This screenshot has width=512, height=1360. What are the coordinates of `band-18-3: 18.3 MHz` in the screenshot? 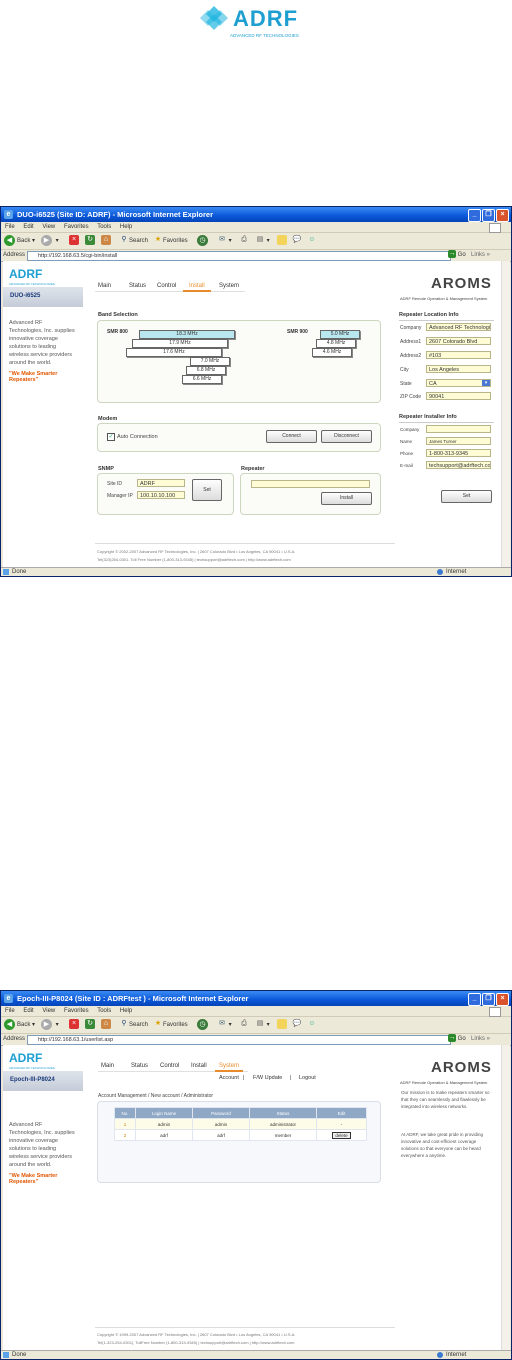 It's located at (187, 334).